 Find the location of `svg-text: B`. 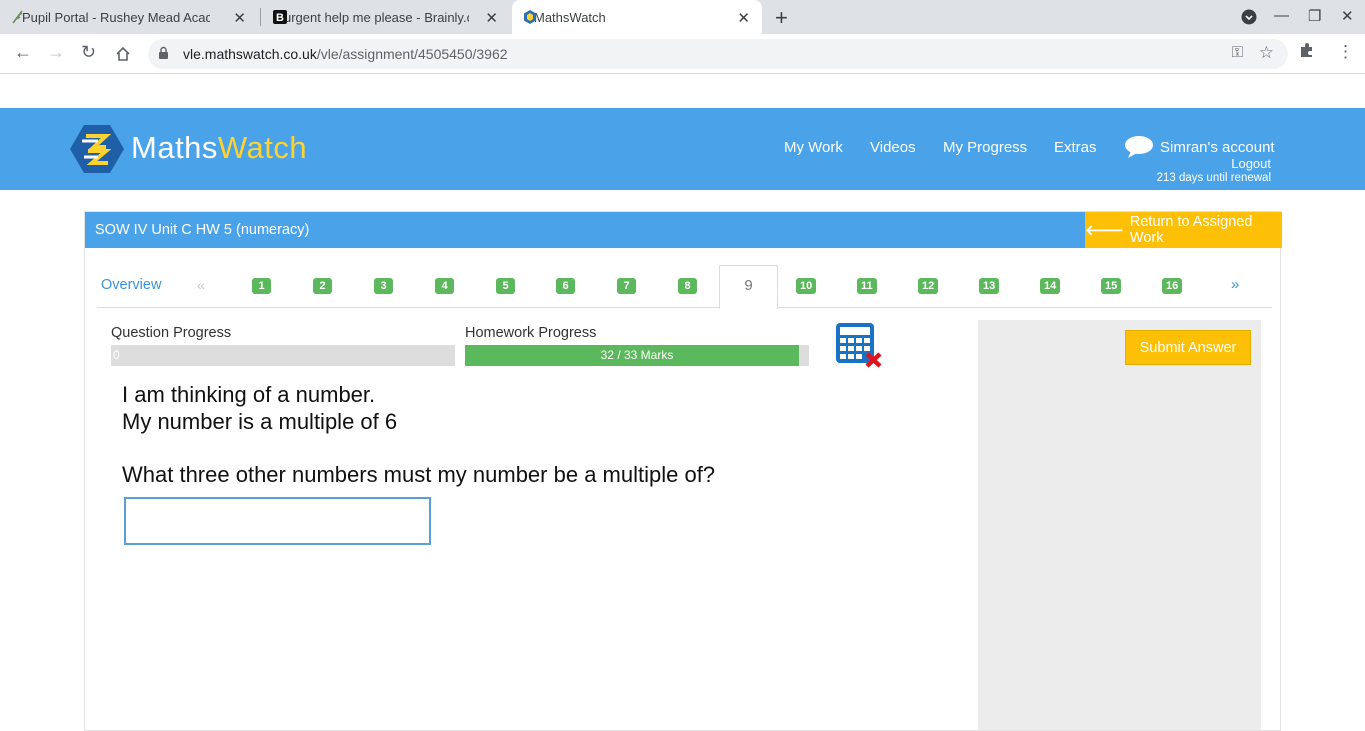

svg-text: B is located at coordinates (280, 18).